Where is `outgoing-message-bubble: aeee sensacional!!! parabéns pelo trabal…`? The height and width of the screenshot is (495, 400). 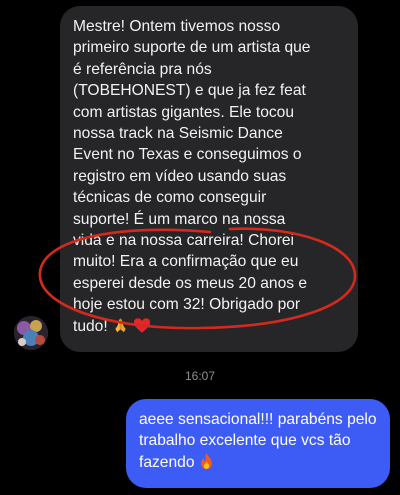 outgoing-message-bubble: aeee sensacional!!! parabéns pelo trabal… is located at coordinates (258, 444).